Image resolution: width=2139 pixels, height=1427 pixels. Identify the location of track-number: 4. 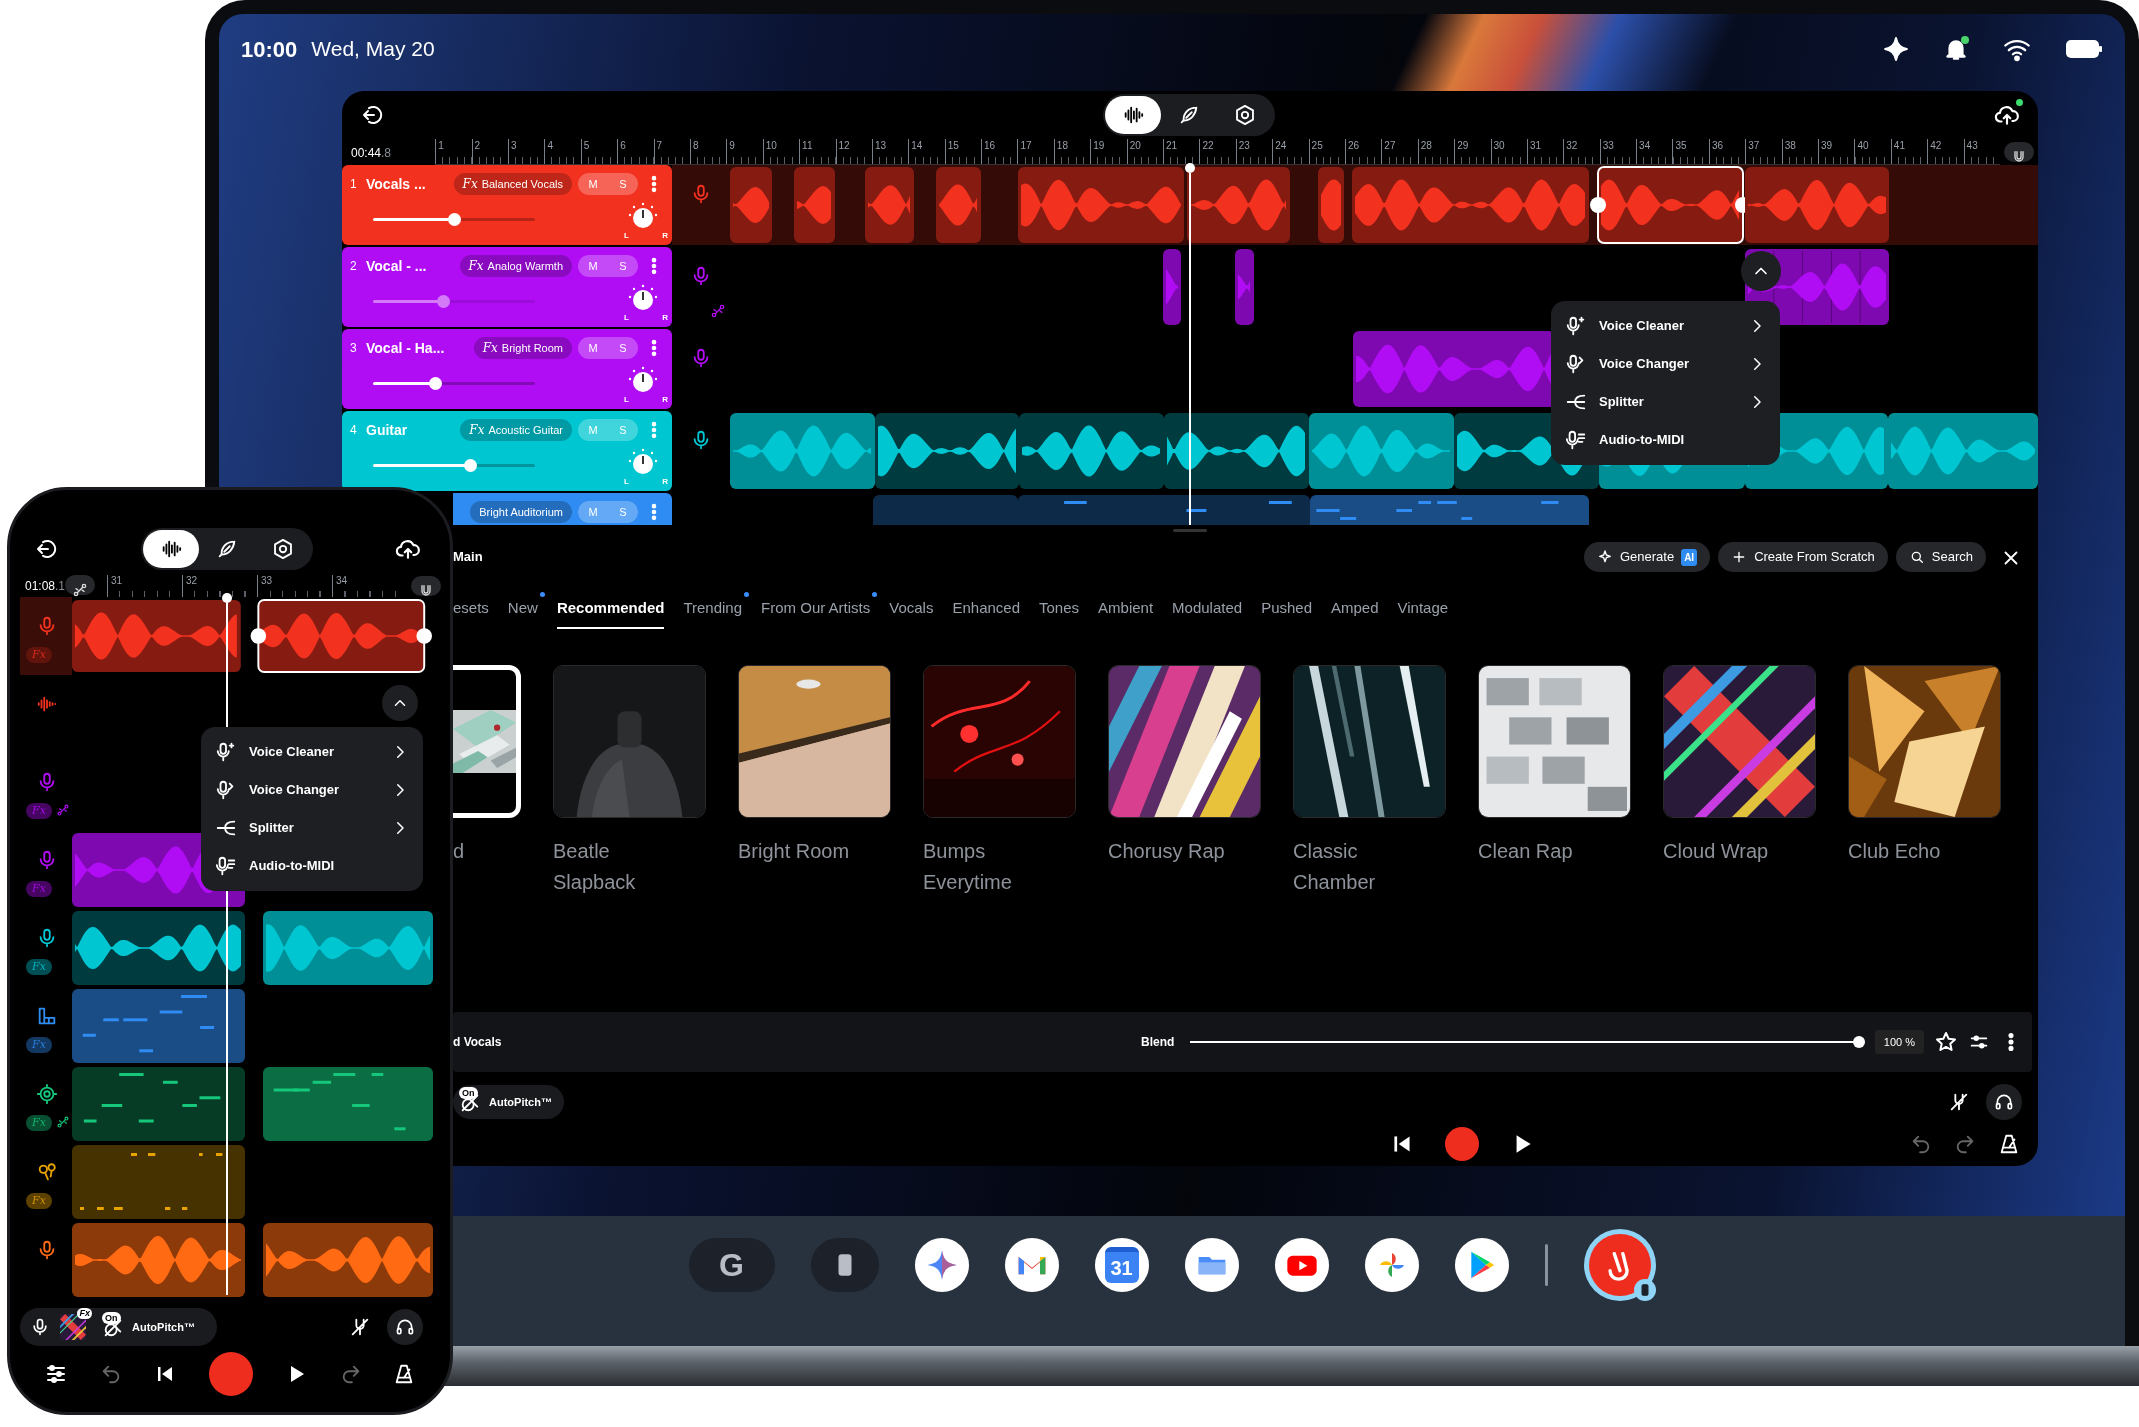
(354, 430).